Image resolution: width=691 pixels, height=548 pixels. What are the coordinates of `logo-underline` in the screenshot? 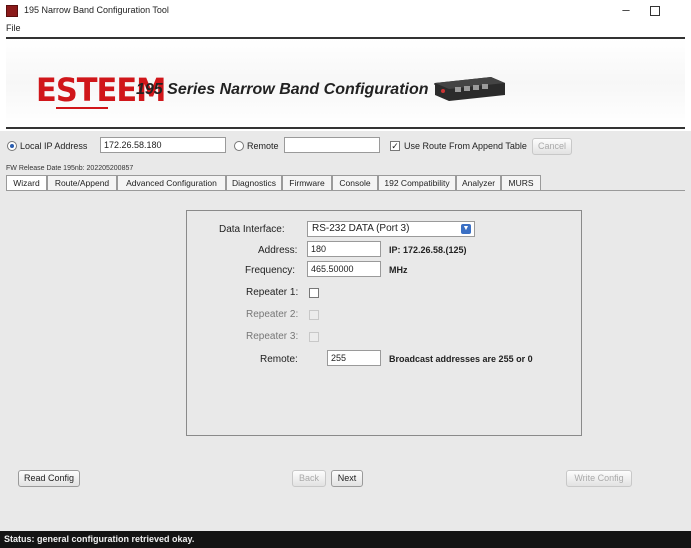 It's located at (82, 108).